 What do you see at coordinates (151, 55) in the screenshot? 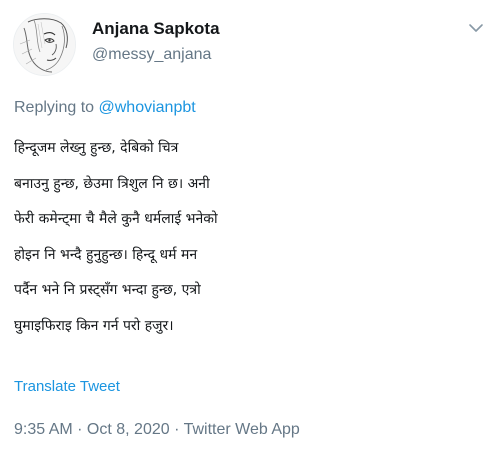
I see `author-handle: @messy_anjana` at bounding box center [151, 55].